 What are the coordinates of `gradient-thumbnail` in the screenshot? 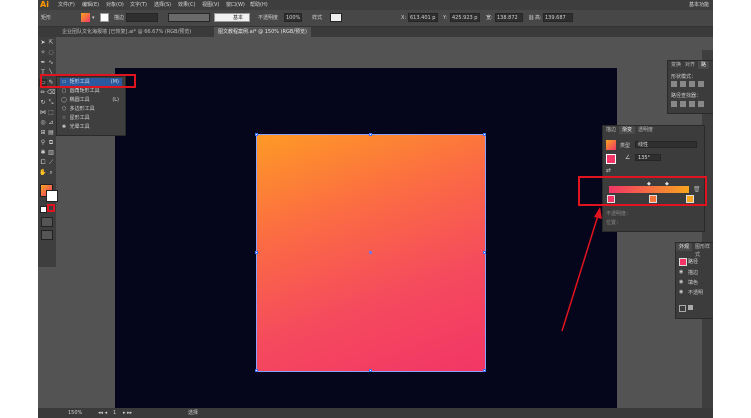 It's located at (611, 145).